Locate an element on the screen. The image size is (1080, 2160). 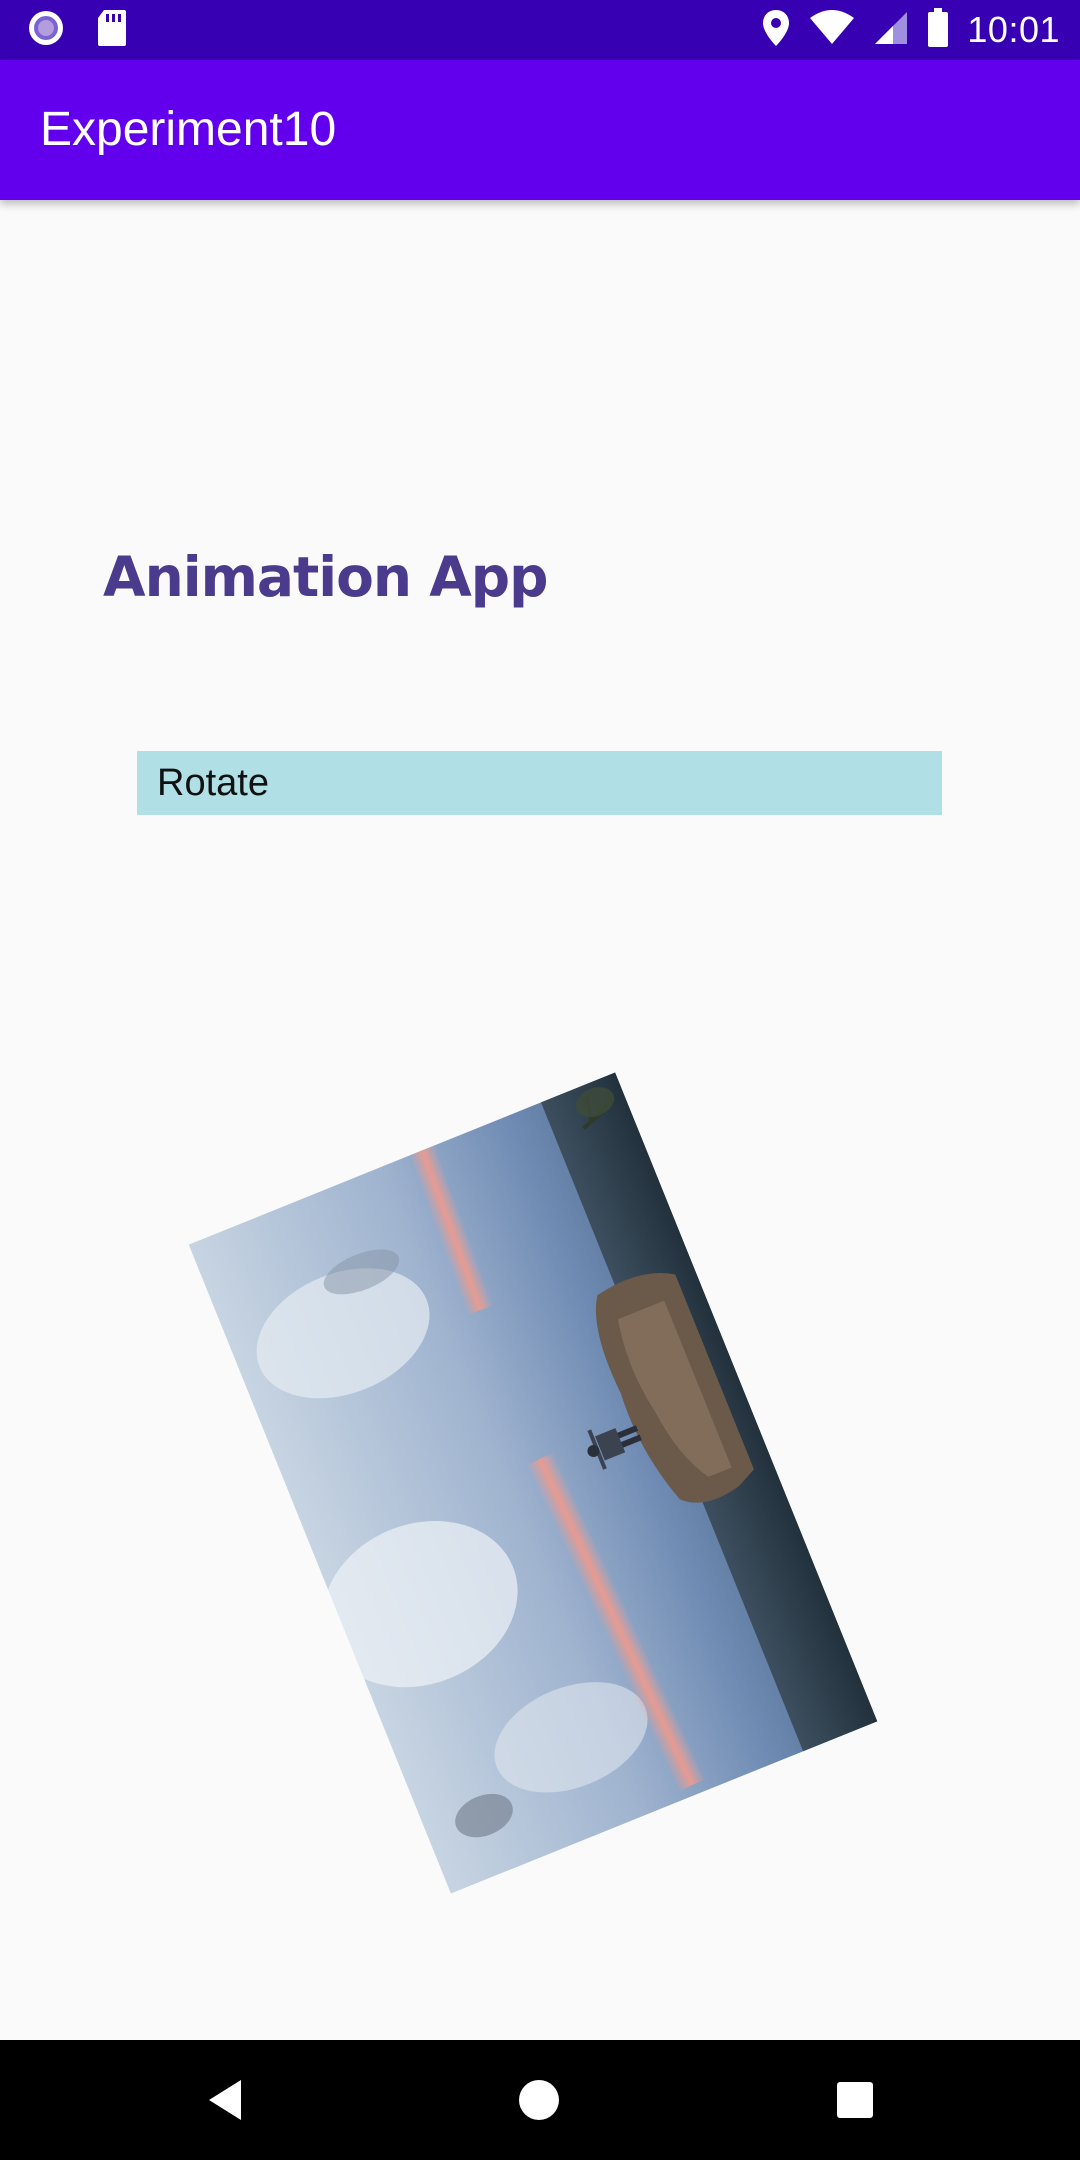
app-notification-icon is located at coordinates (46, 30).